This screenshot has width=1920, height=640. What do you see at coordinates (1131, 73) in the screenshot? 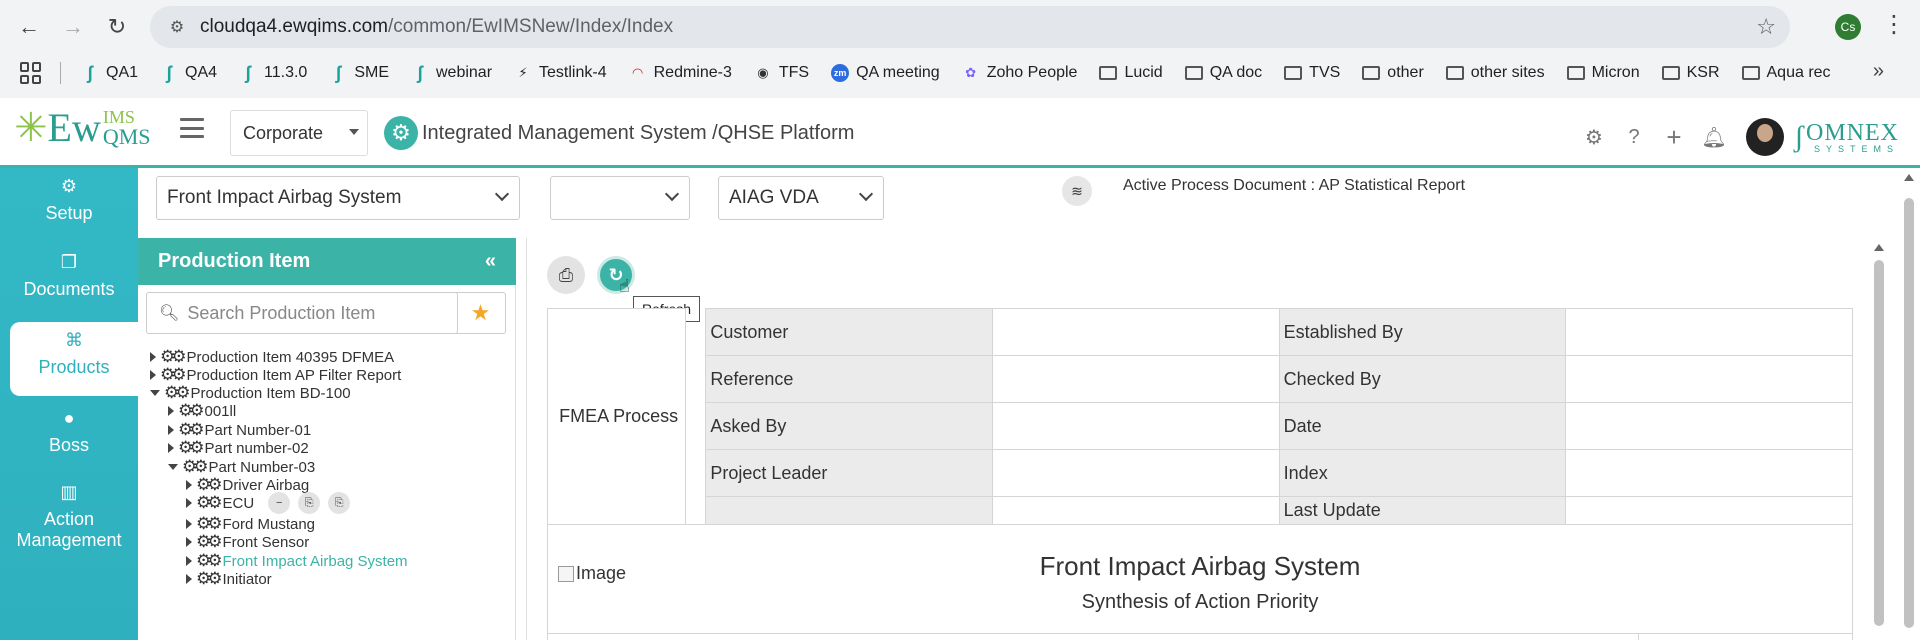
I see `bookmark-lucid: Lucid` at bounding box center [1131, 73].